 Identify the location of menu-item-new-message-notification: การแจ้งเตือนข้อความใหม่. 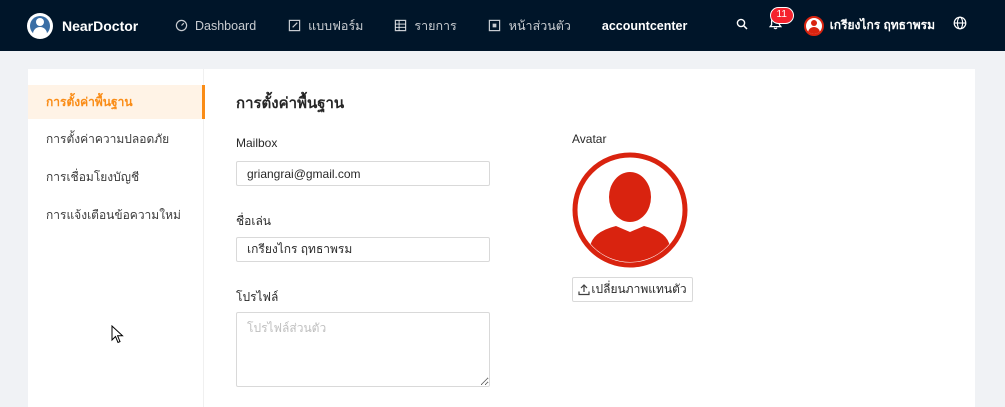
(116, 215).